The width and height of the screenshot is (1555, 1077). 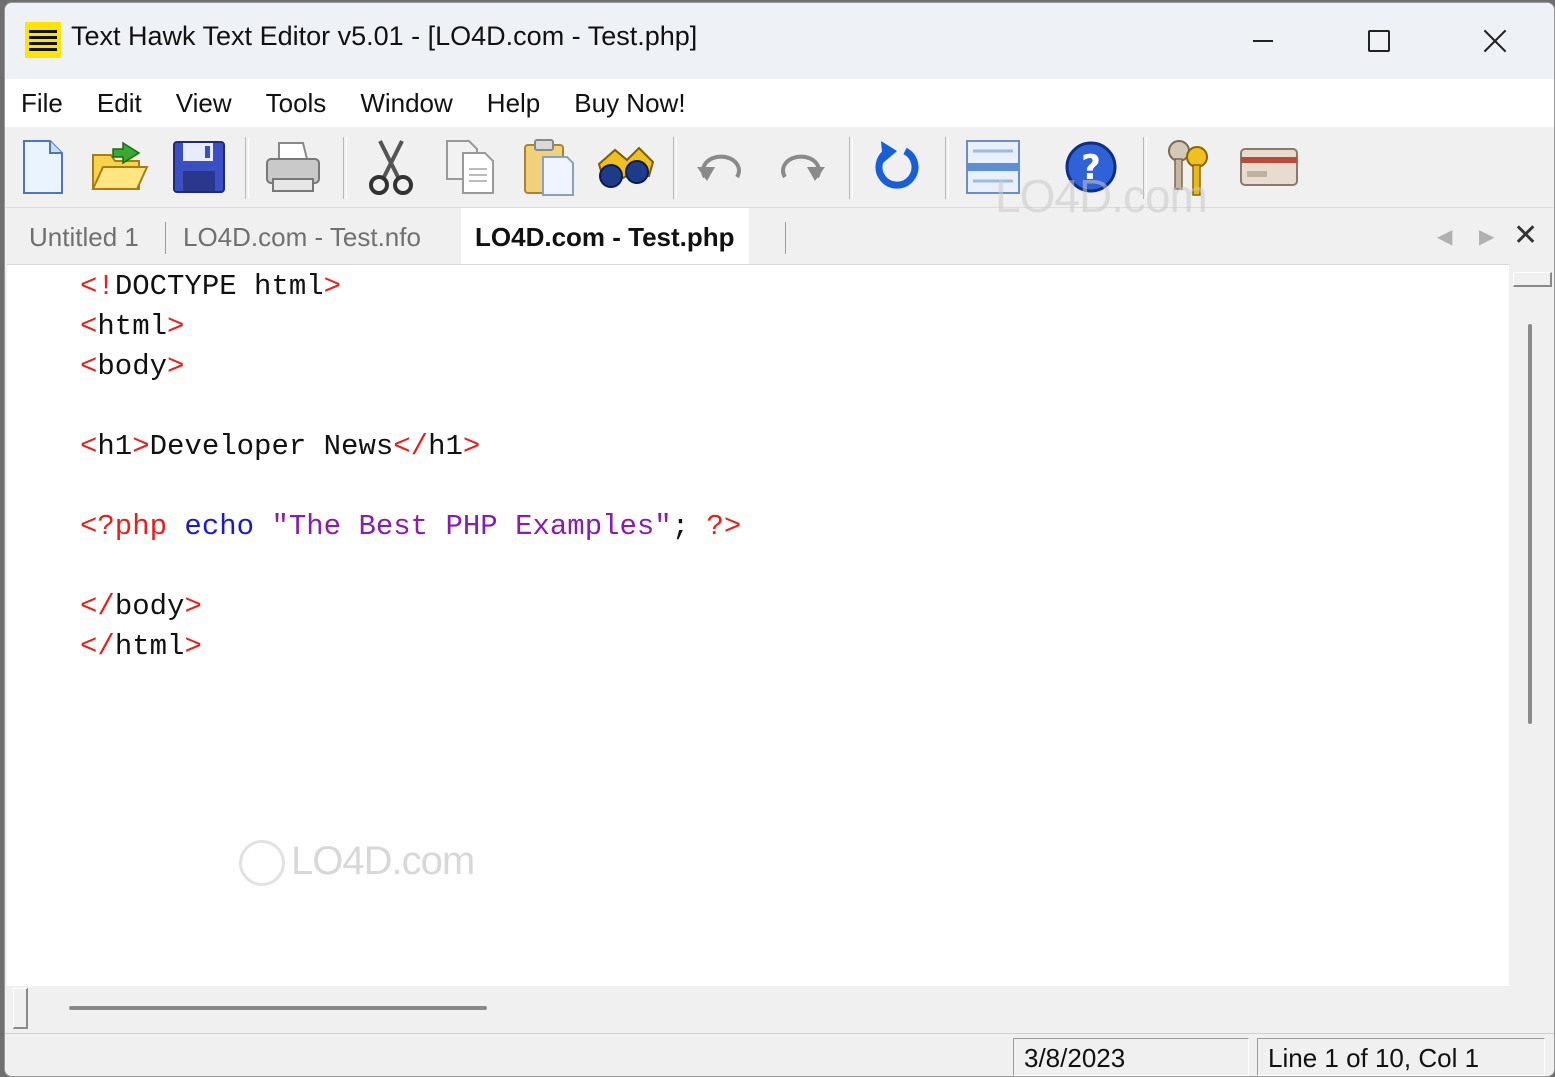 I want to click on horizontal-scroll-thumb, so click(x=278, y=1008).